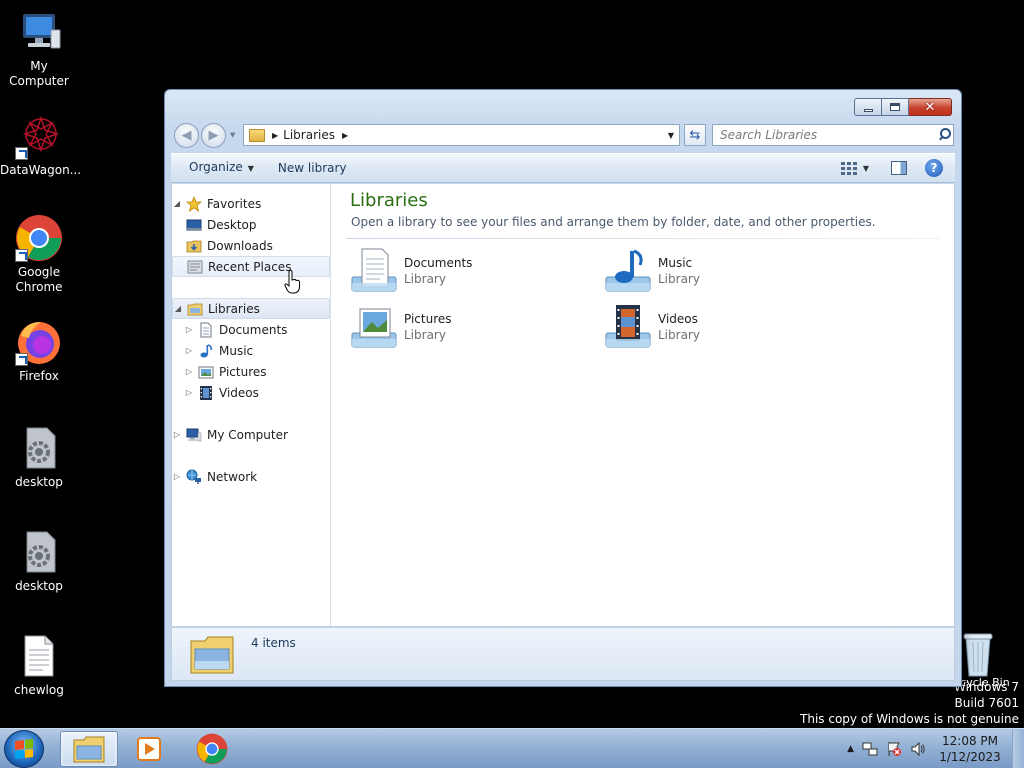 The height and width of the screenshot is (768, 1024). I want to click on window-controls: ✕, so click(903, 107).